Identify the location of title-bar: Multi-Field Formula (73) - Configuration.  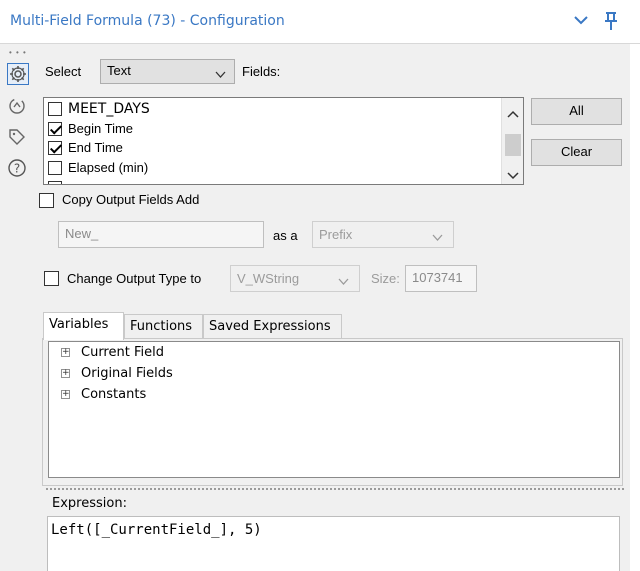
(320, 22).